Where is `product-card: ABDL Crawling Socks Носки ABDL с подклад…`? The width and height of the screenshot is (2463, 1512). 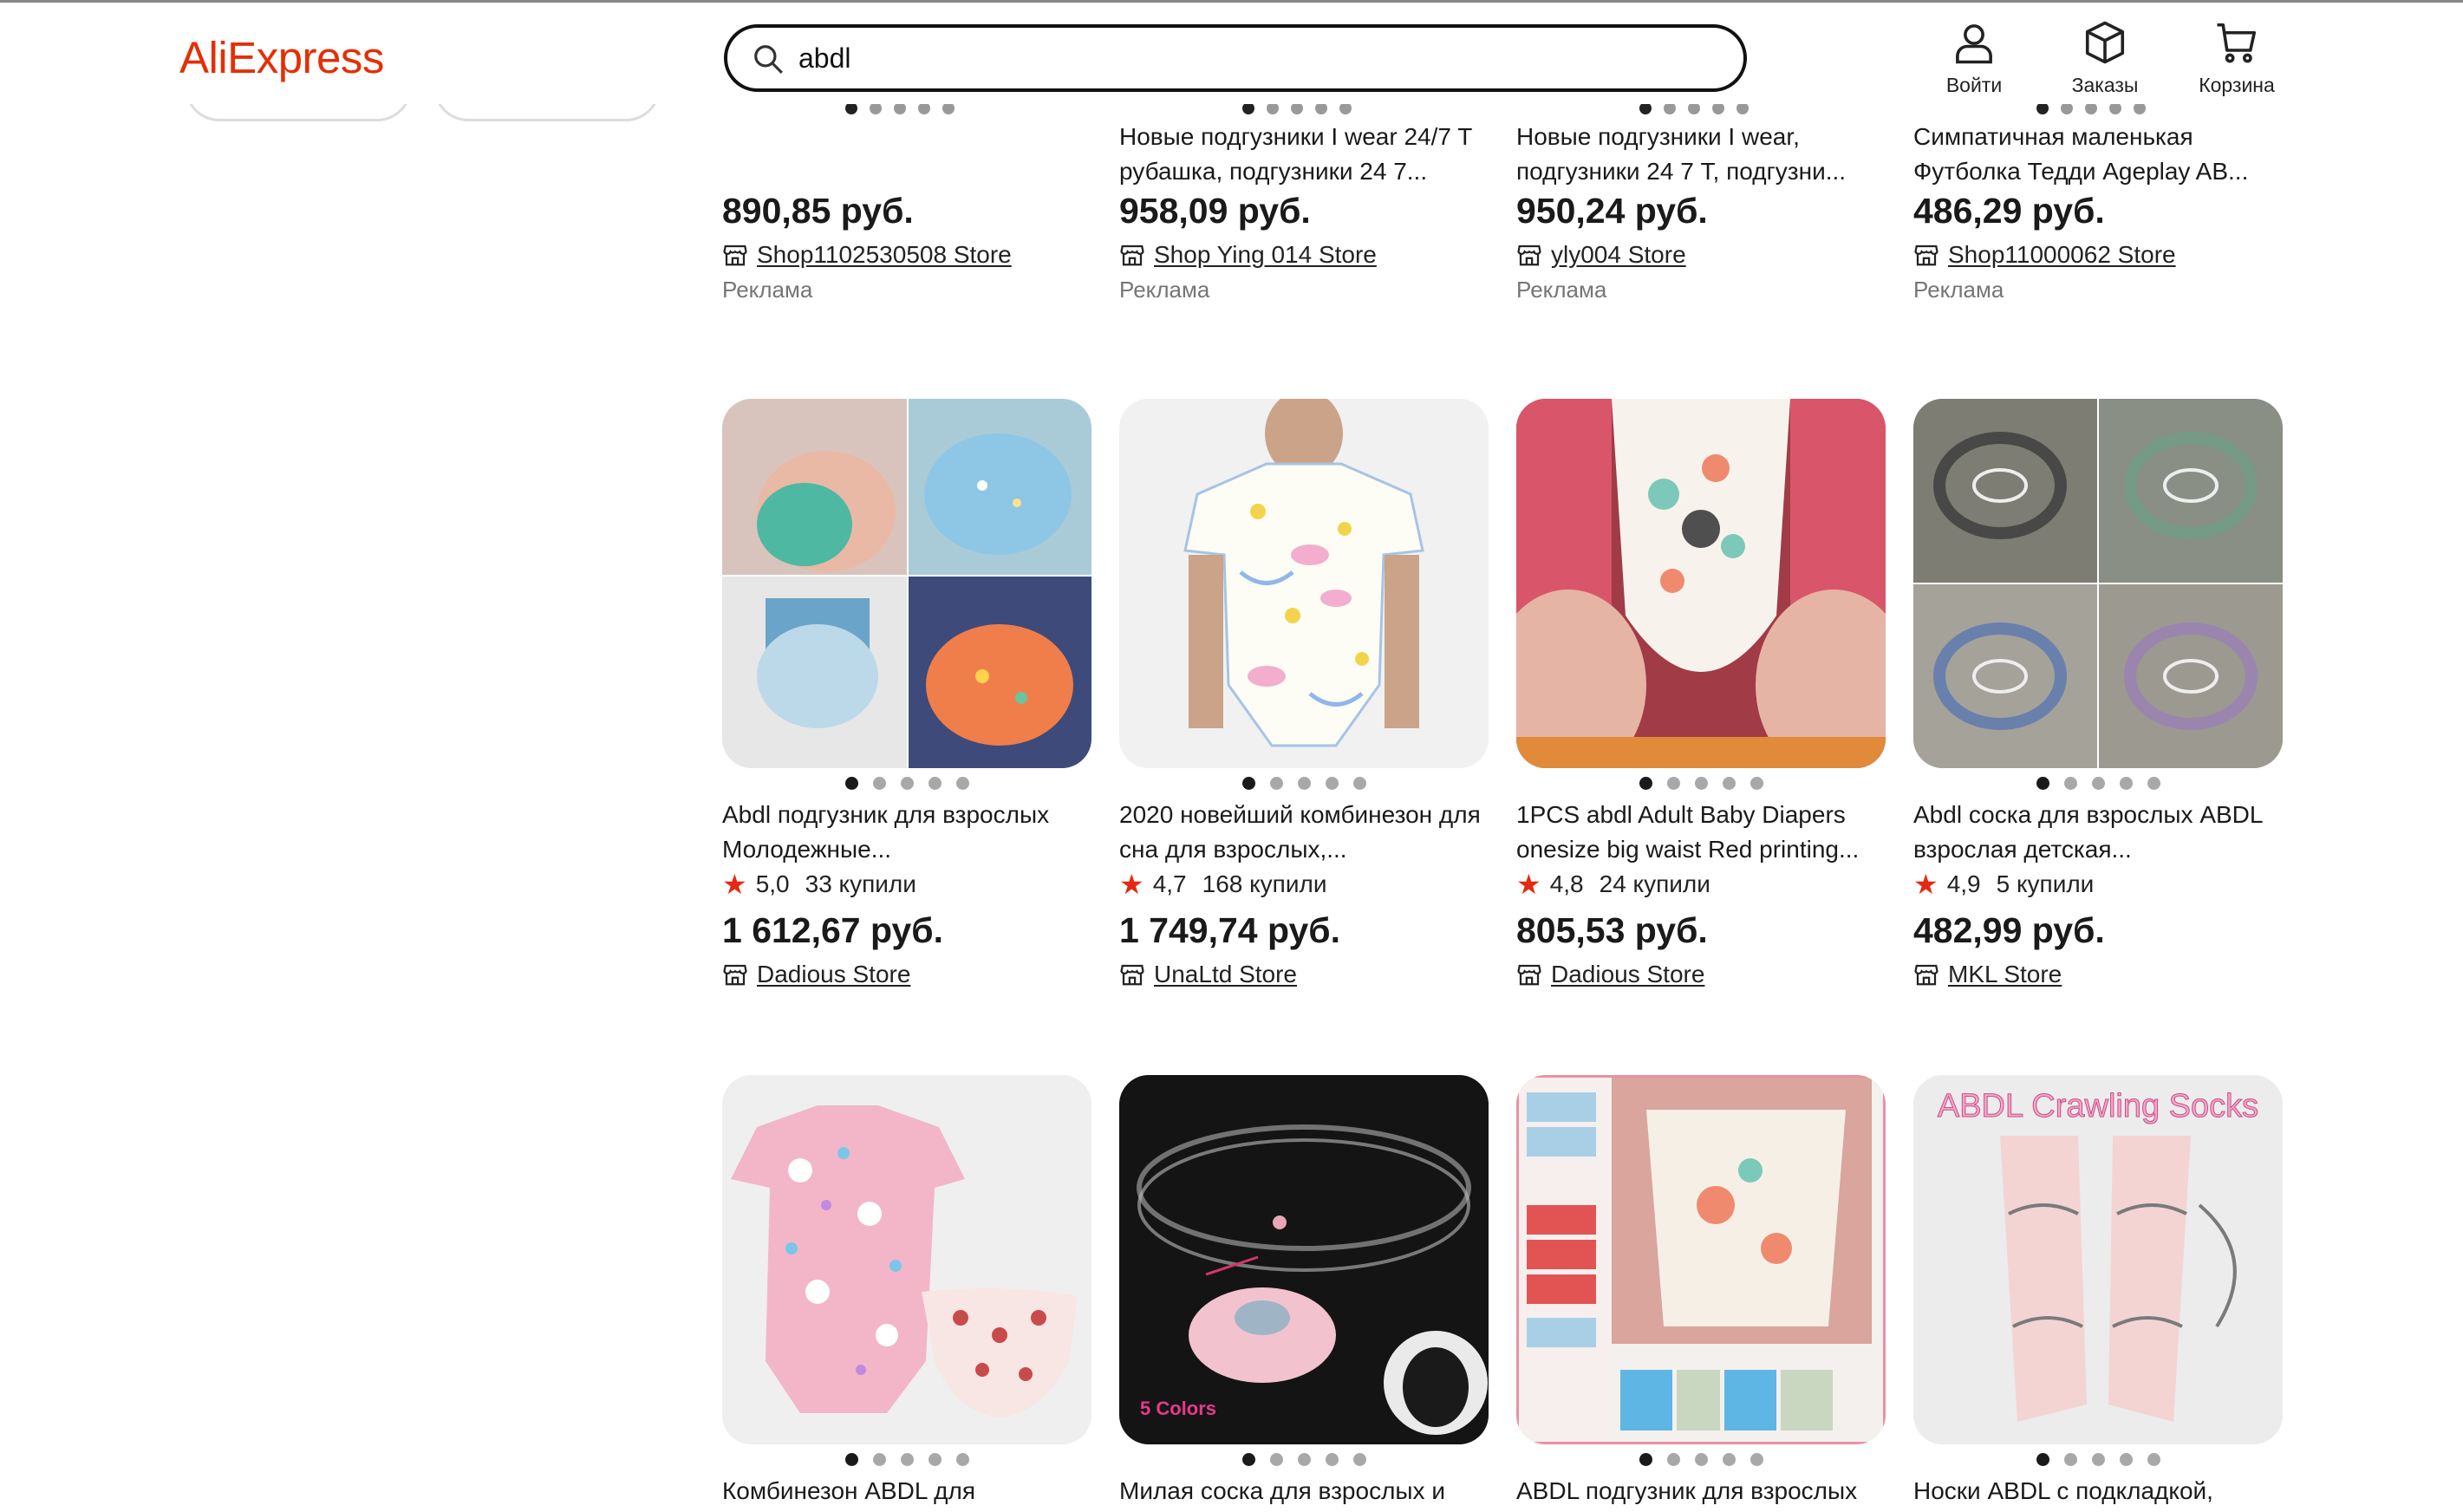 product-card: ABDL Crawling Socks Носки ABDL с подклад… is located at coordinates (2098, 1294).